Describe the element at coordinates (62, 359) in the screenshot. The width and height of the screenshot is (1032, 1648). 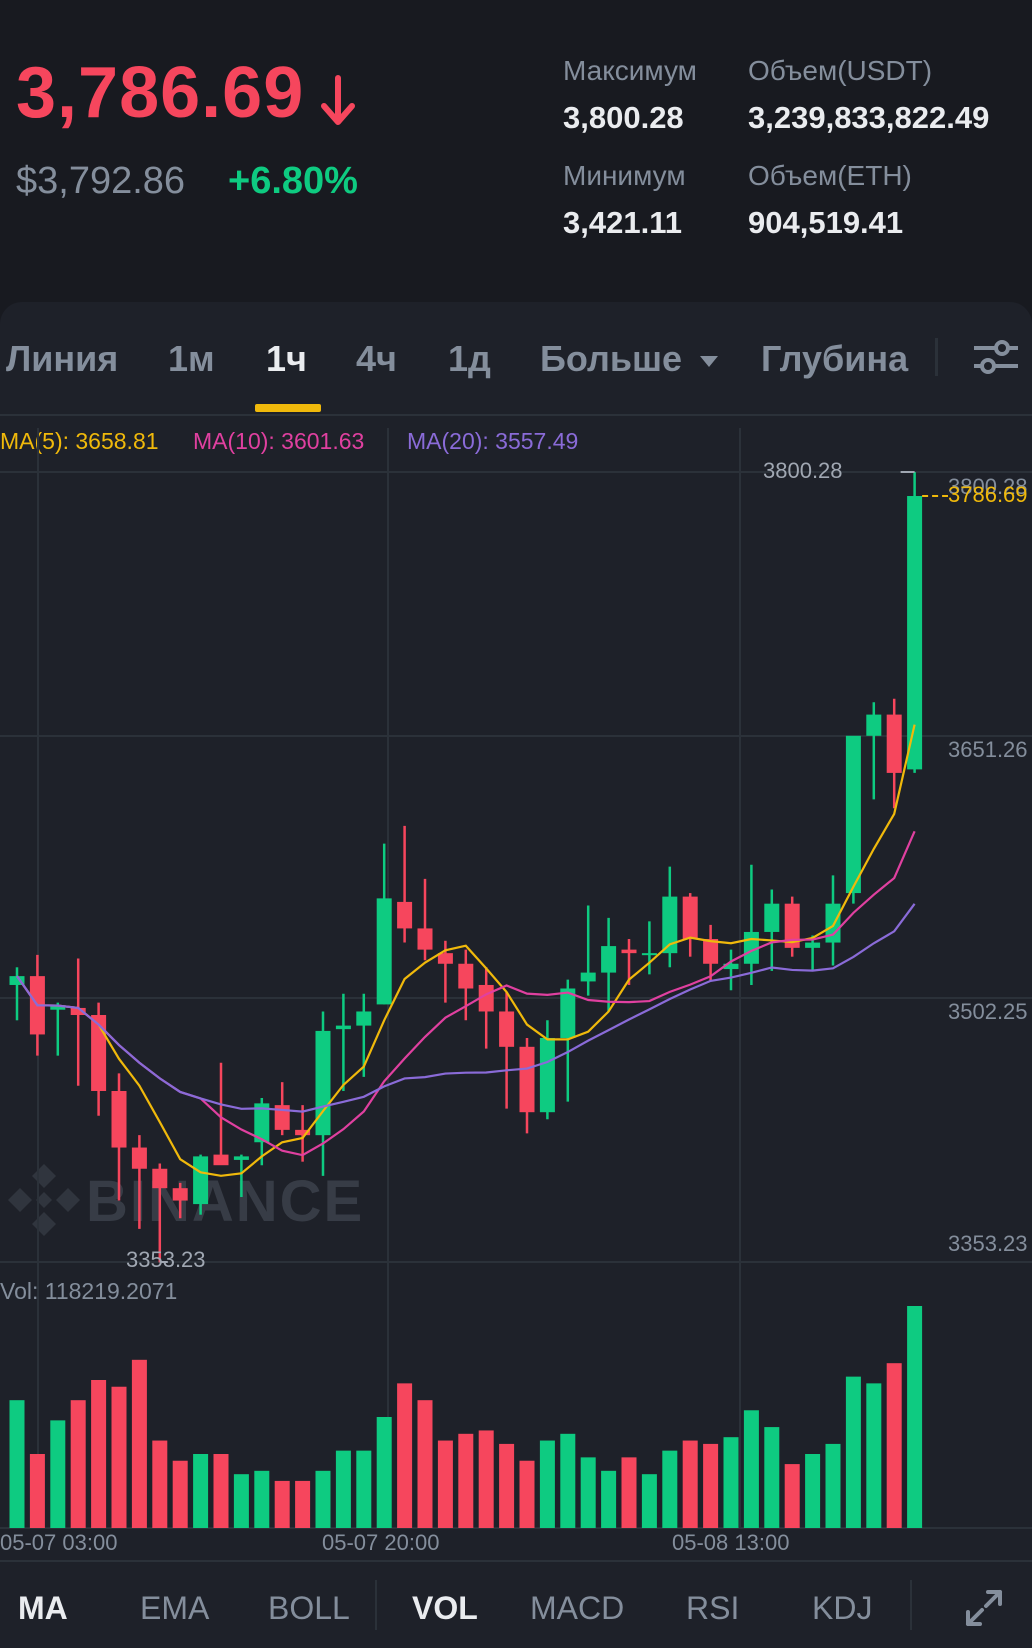
I see `tab-line: Линия` at that location.